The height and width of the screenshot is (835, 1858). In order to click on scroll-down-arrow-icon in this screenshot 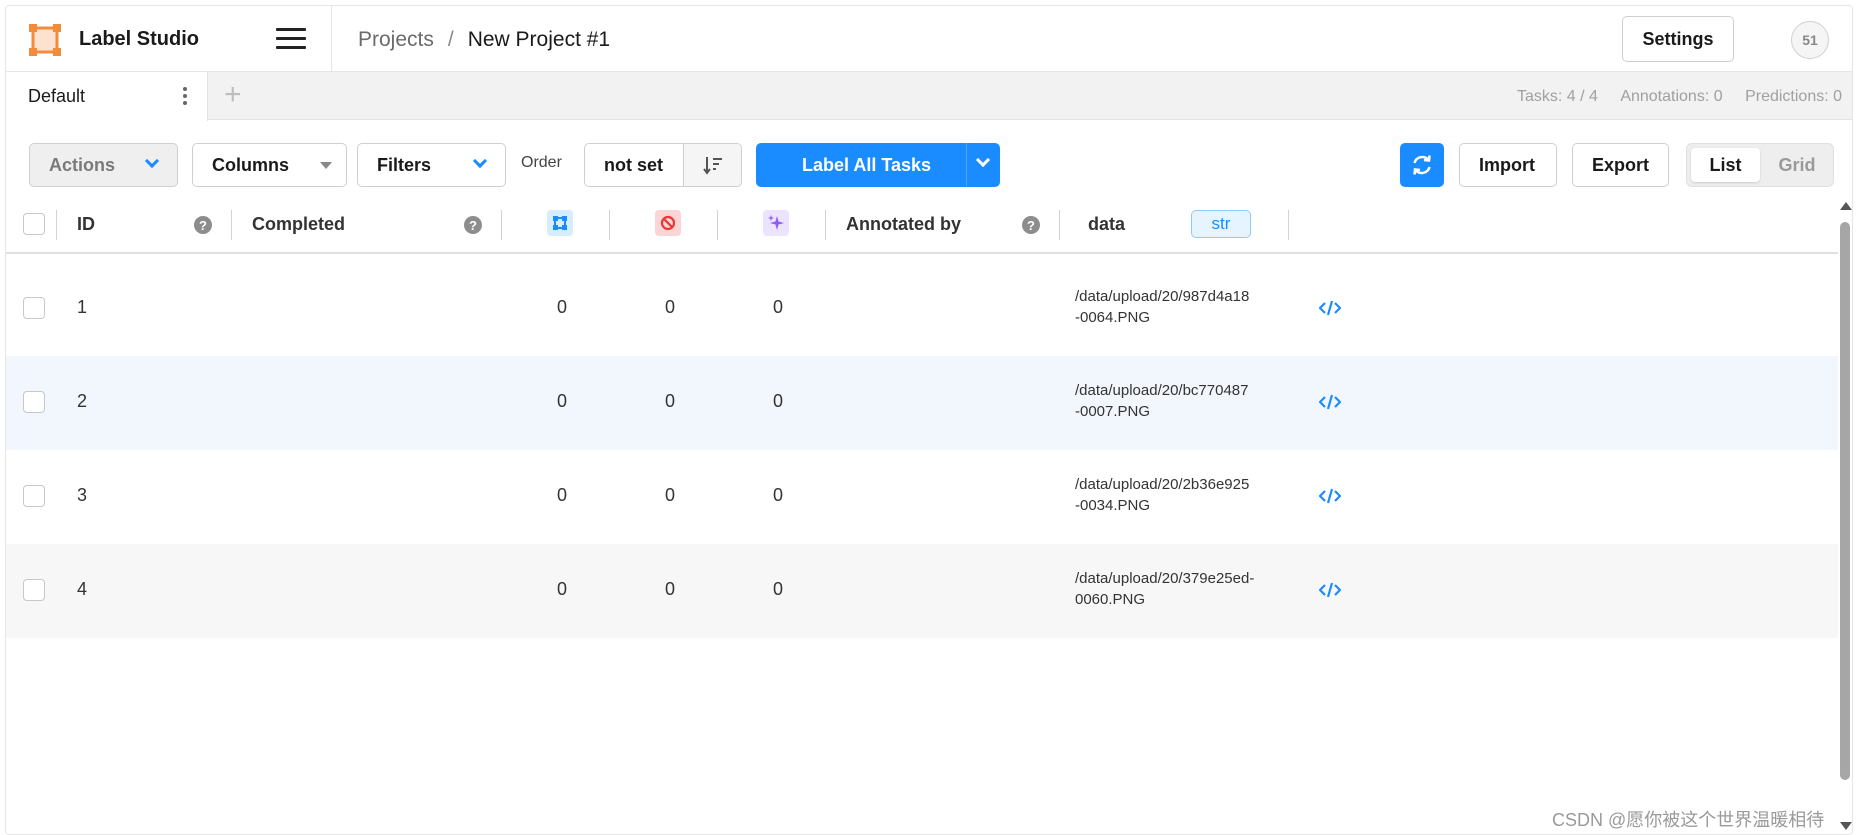, I will do `click(1846, 826)`.